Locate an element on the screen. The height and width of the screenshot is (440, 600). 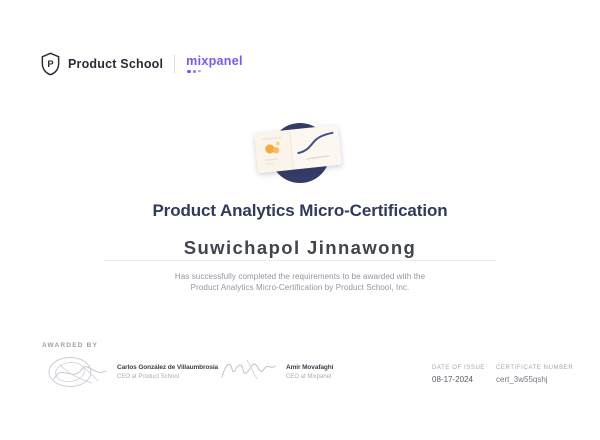
date-of-issue-label: DATE OF ISSUE is located at coordinates (459, 368).